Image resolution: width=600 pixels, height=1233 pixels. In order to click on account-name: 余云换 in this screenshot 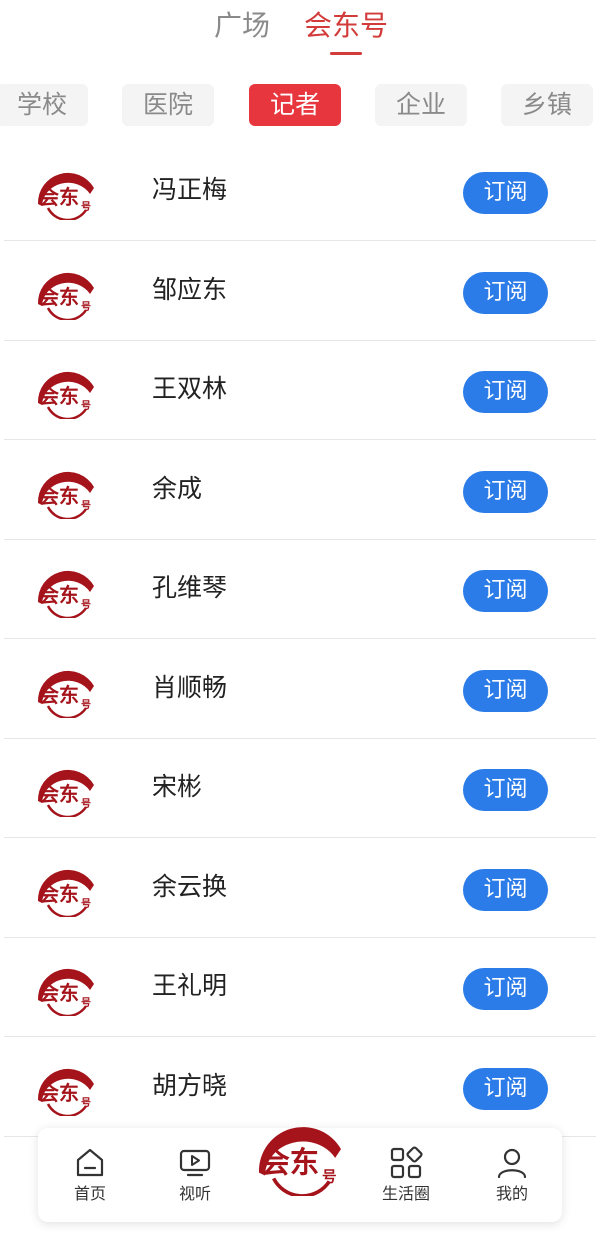, I will do `click(190, 886)`.